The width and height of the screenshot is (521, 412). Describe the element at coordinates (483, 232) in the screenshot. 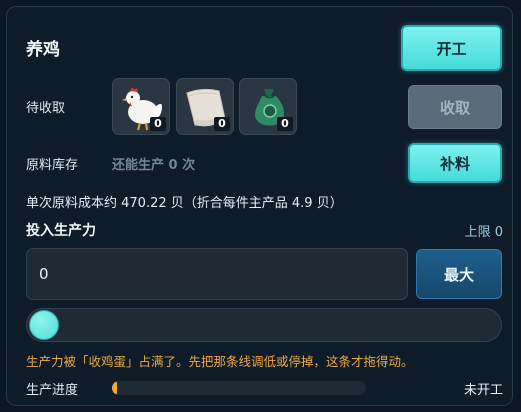

I see `limit-label: 上限 0` at that location.